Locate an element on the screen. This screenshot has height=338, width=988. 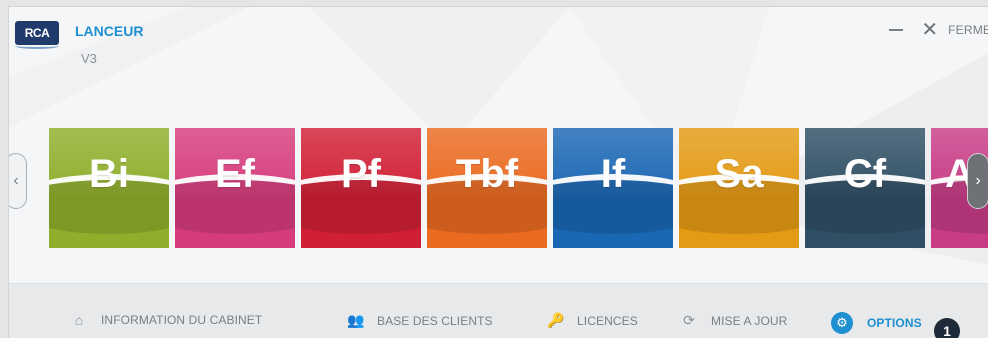
tile-label: Bi is located at coordinates (109, 174).